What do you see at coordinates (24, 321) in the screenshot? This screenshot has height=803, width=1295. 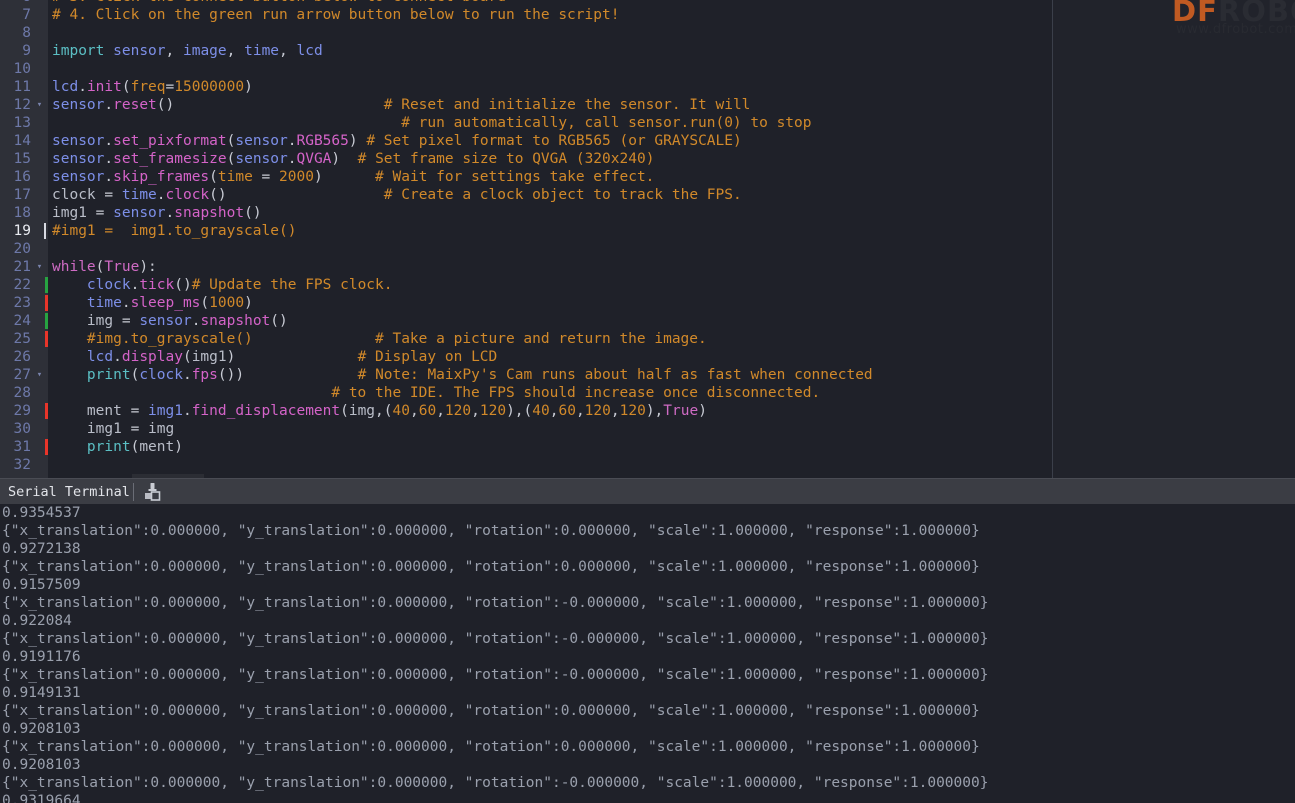 I see `line-gutter-cell: 24` at bounding box center [24, 321].